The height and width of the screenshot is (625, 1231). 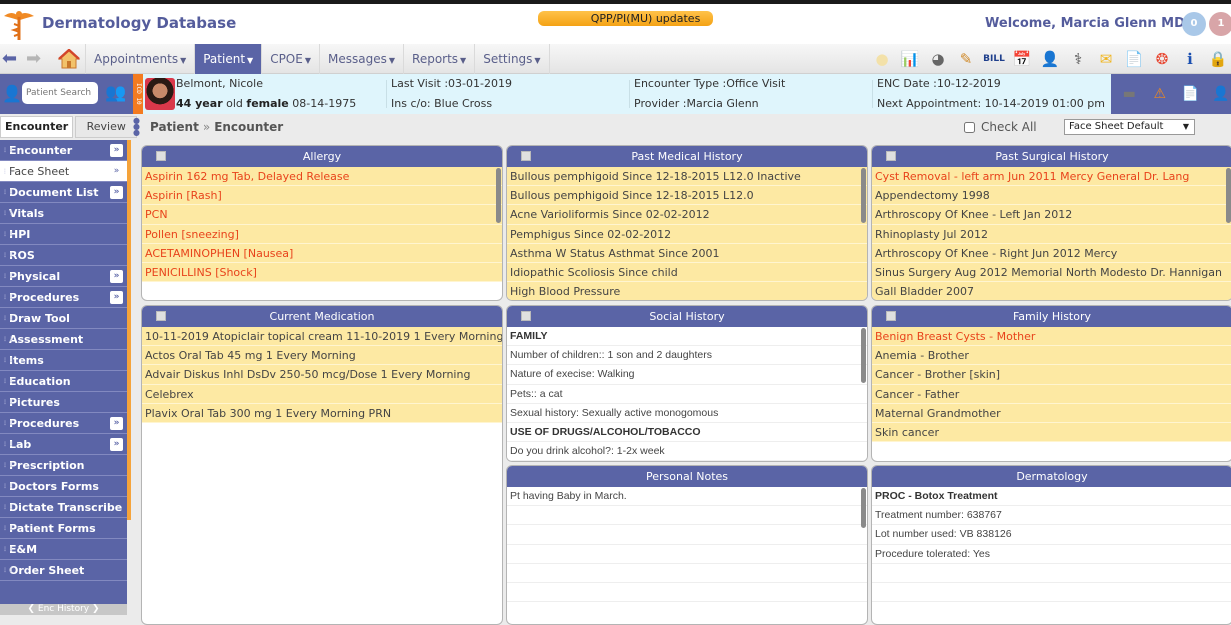 What do you see at coordinates (63, 150) in the screenshot?
I see `sidebar-item: ⋮⋮Encounter»` at bounding box center [63, 150].